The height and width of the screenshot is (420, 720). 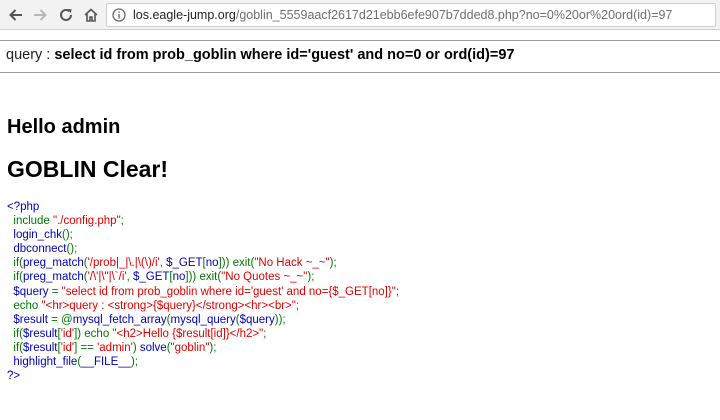 I want to click on code-token: echo, so click(x=24, y=305).